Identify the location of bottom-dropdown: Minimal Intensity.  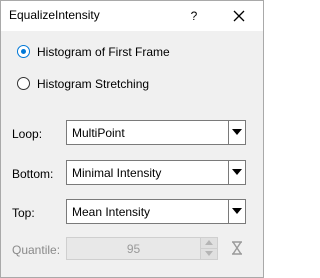
(156, 172).